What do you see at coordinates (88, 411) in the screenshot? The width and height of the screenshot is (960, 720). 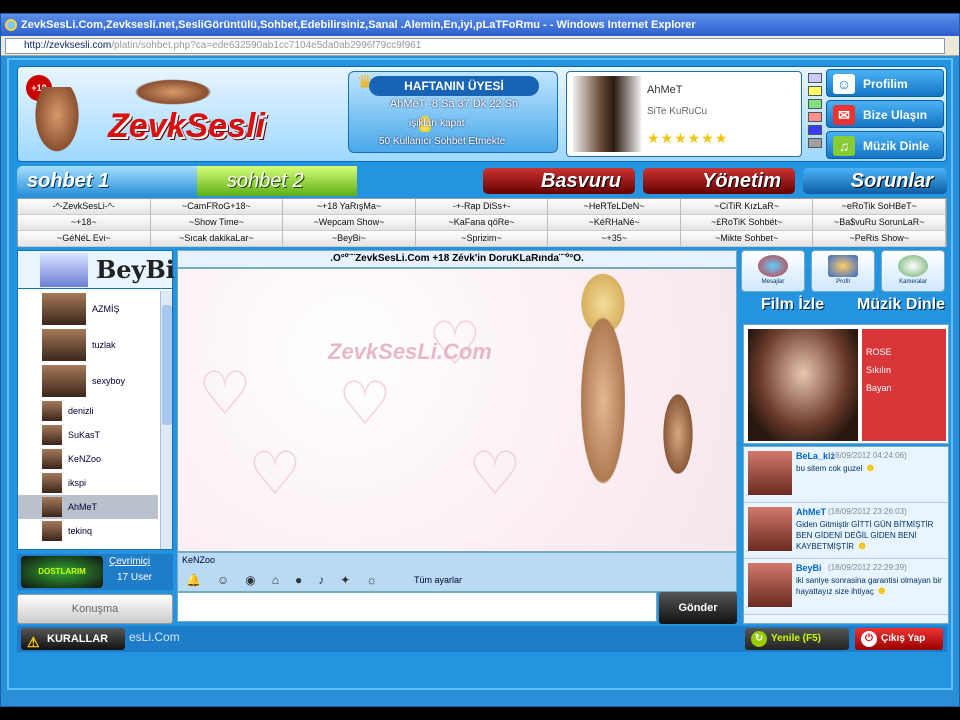 I see `user-list-item: denizli` at bounding box center [88, 411].